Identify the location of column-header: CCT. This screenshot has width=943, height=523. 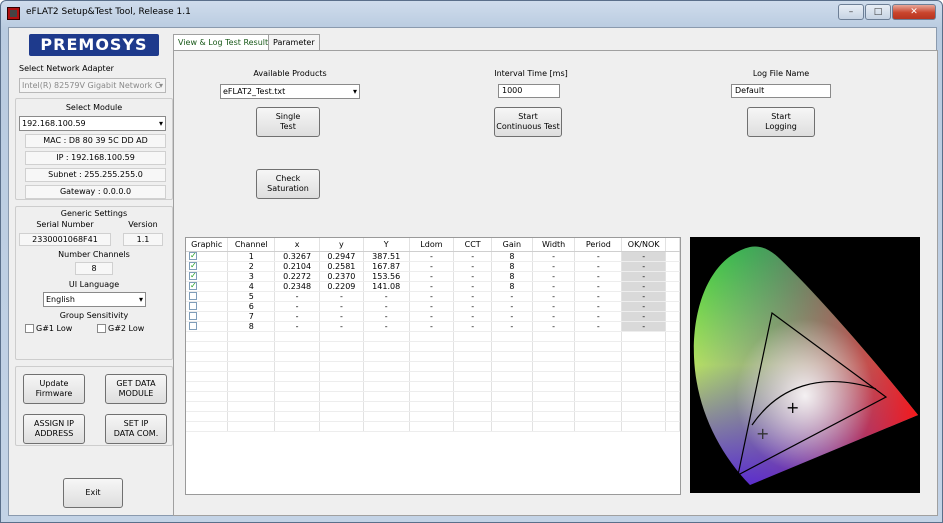
(473, 245).